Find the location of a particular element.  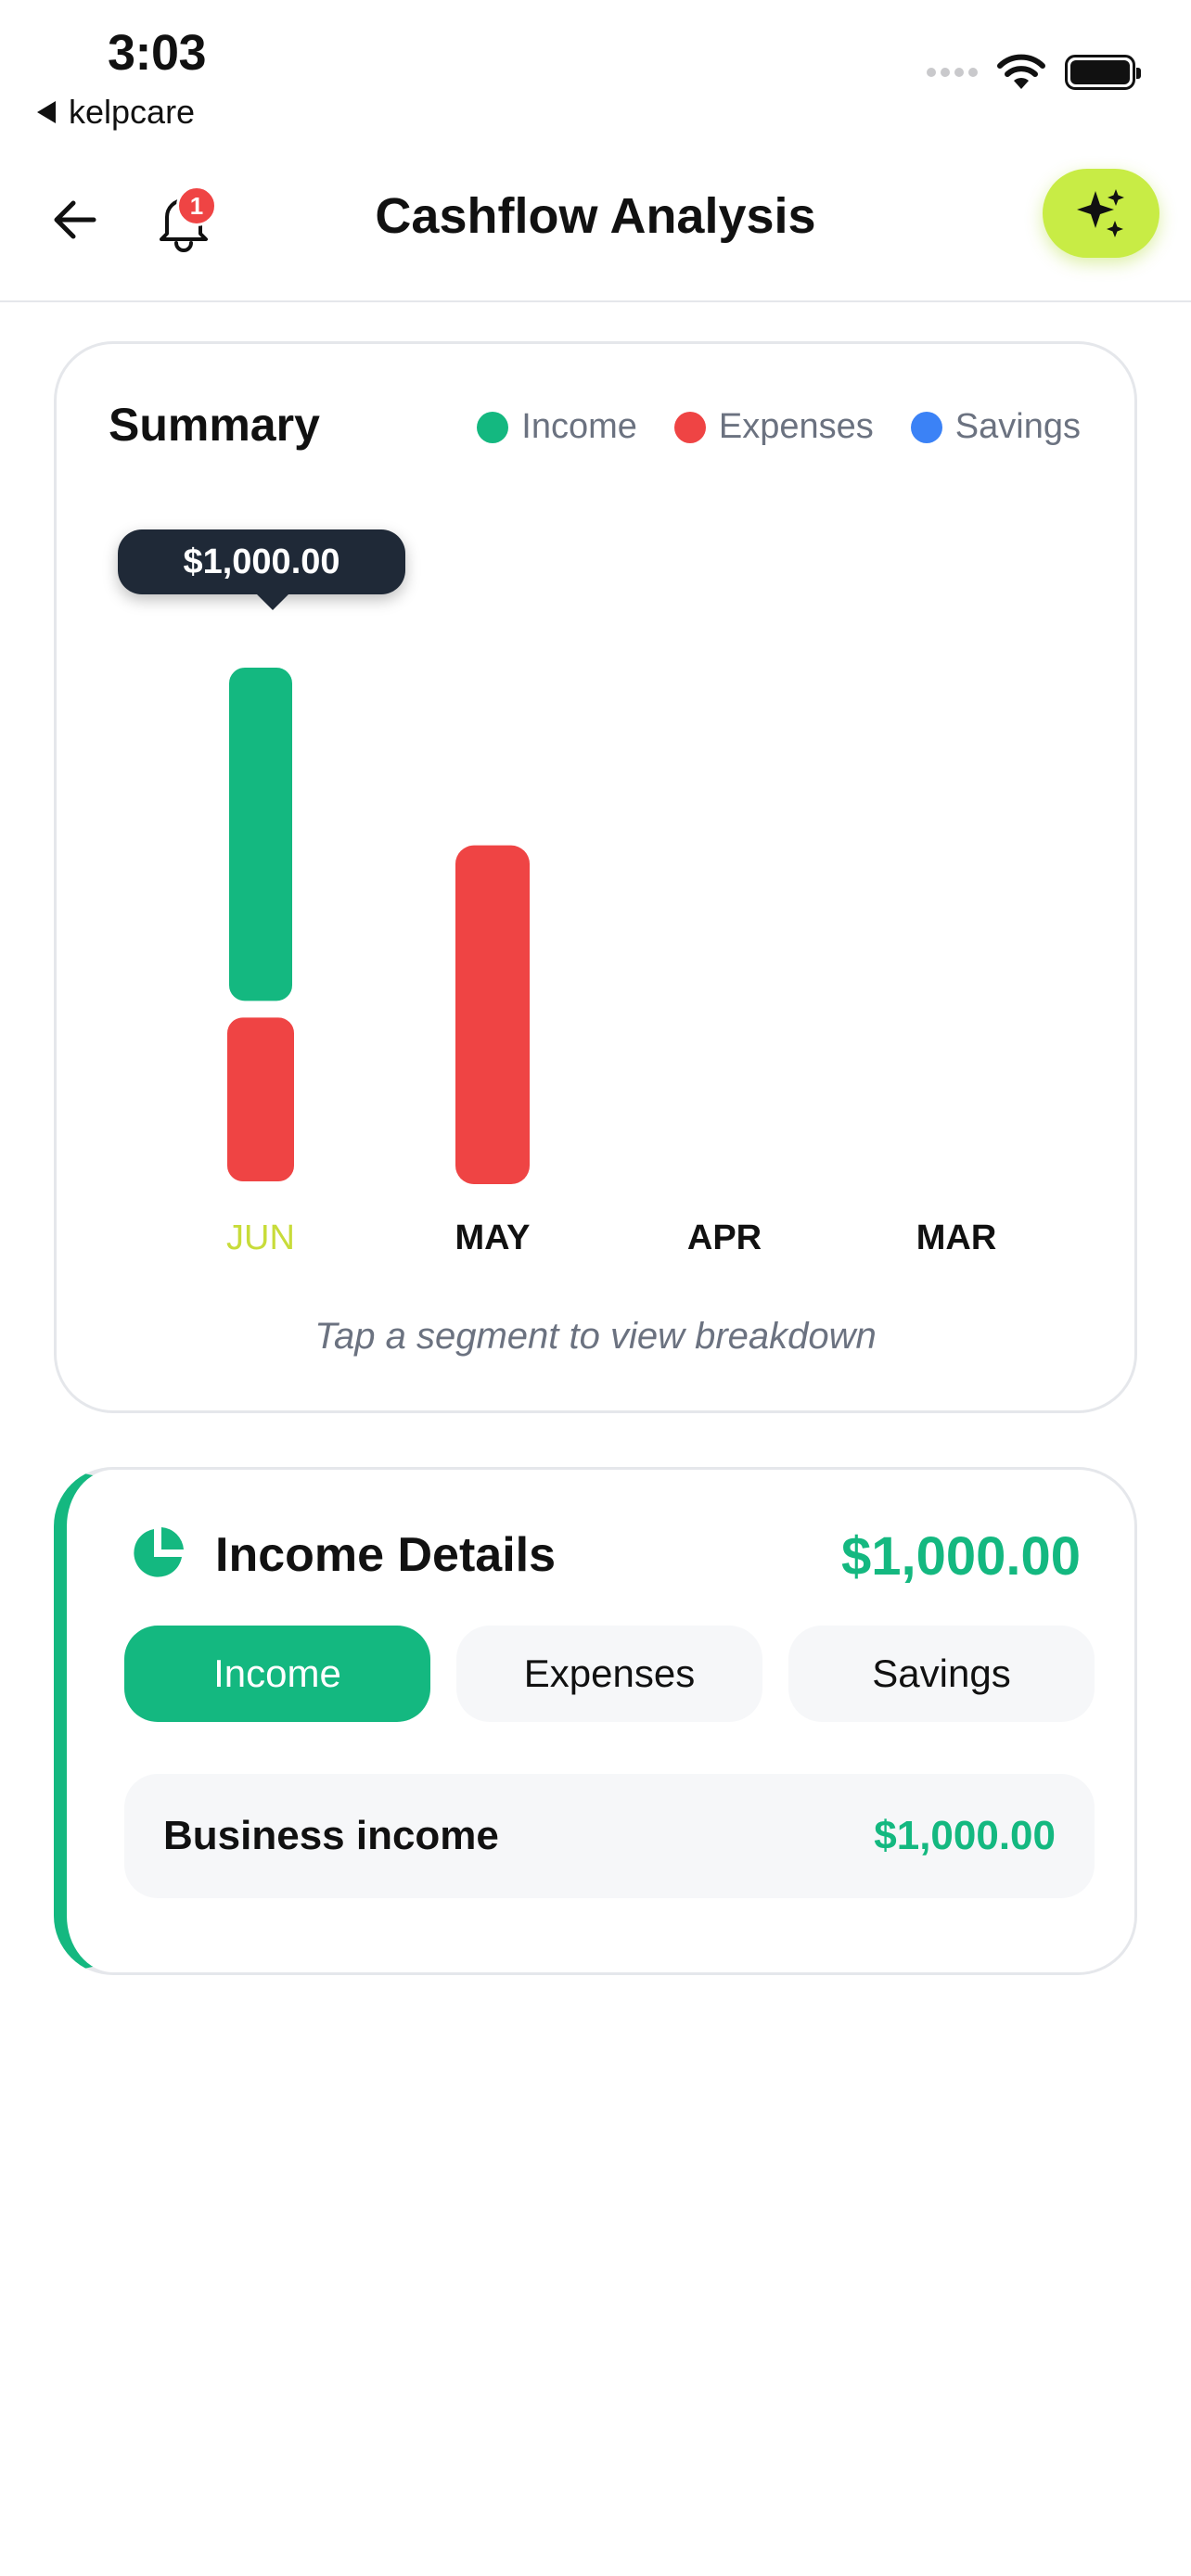

chart-hint: Tap a segment to view breakdown is located at coordinates (595, 1337).